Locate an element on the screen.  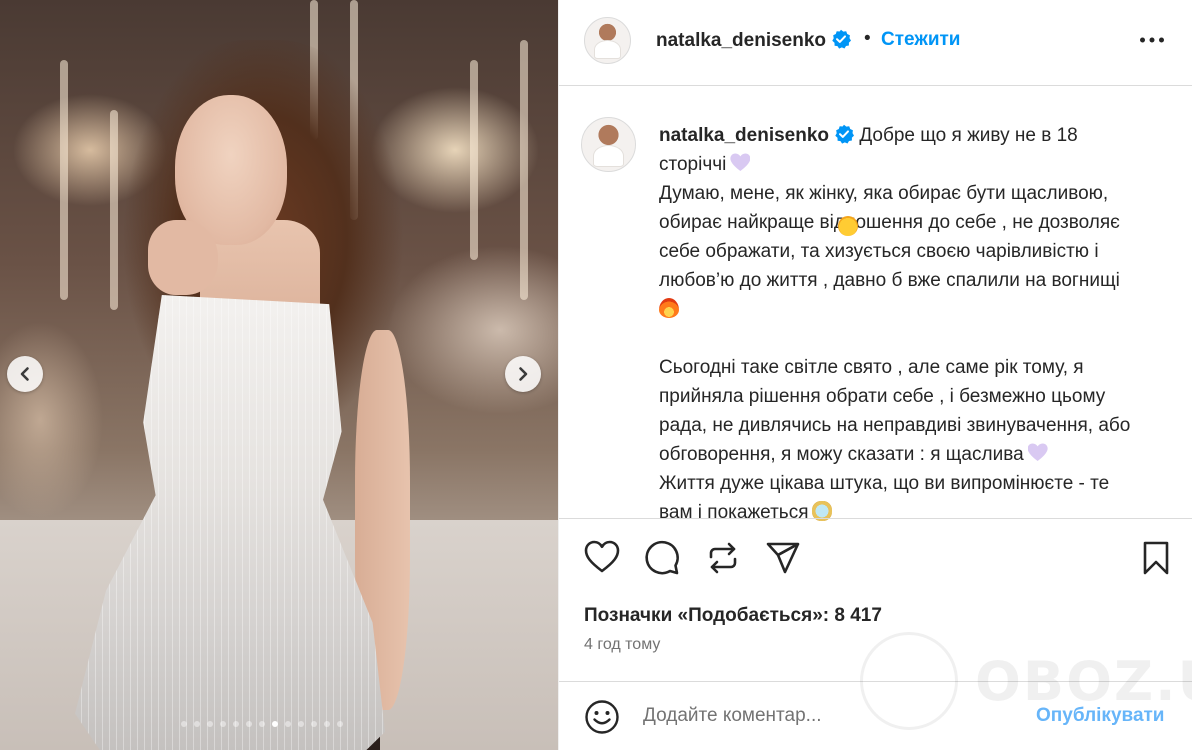
chevron-left-icon is located at coordinates (24, 374).